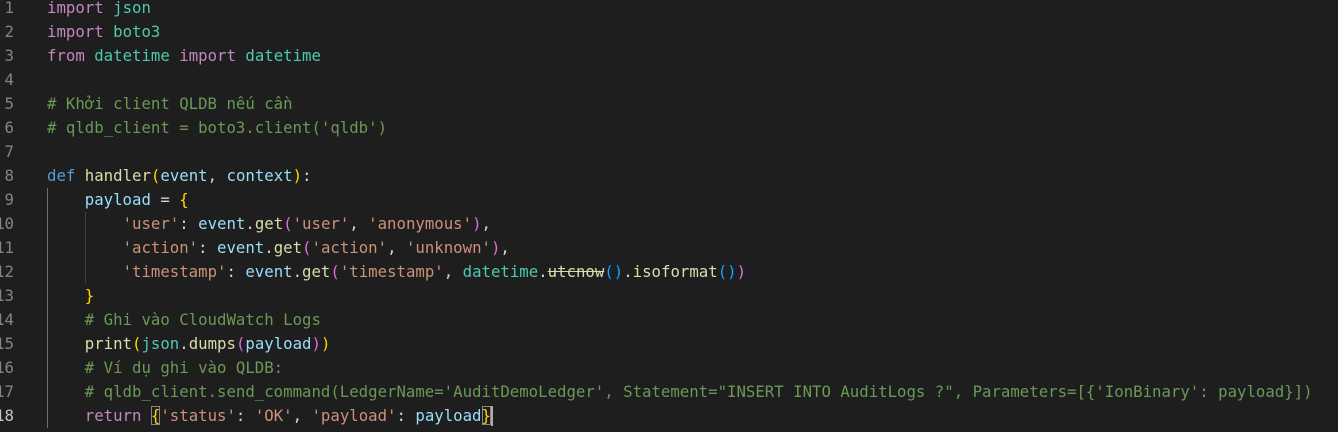 This screenshot has height=432, width=1338. What do you see at coordinates (614, 271) in the screenshot?
I see `code-token: ()` at bounding box center [614, 271].